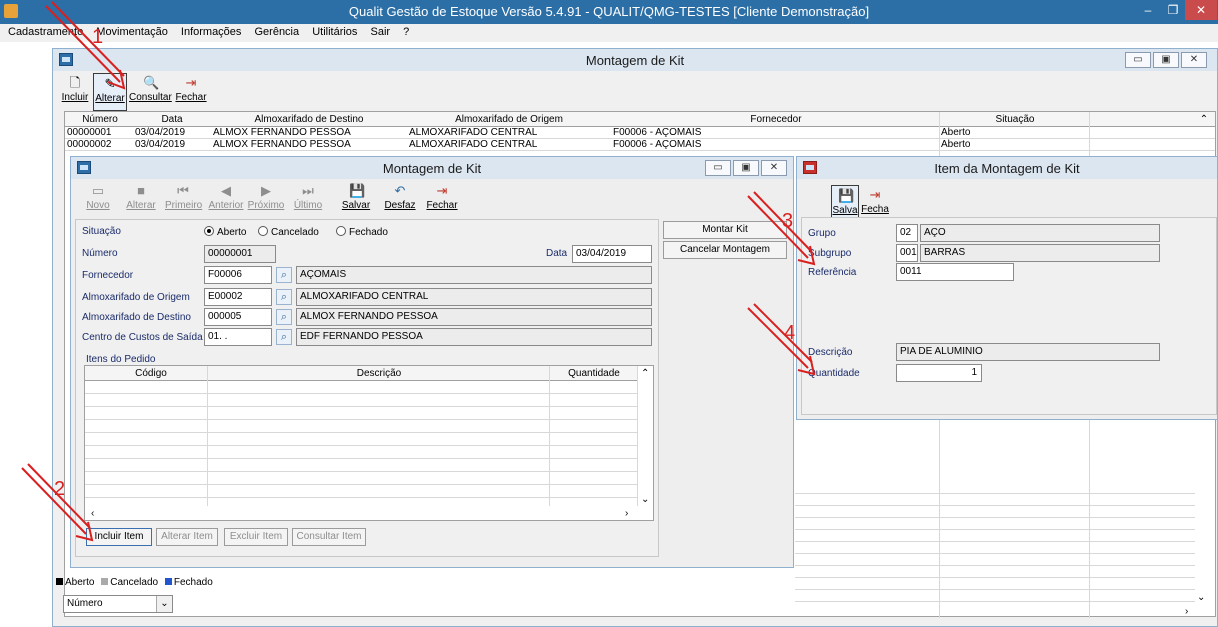  What do you see at coordinates (788, 221) in the screenshot?
I see `annotation-label-3: 3` at bounding box center [788, 221].